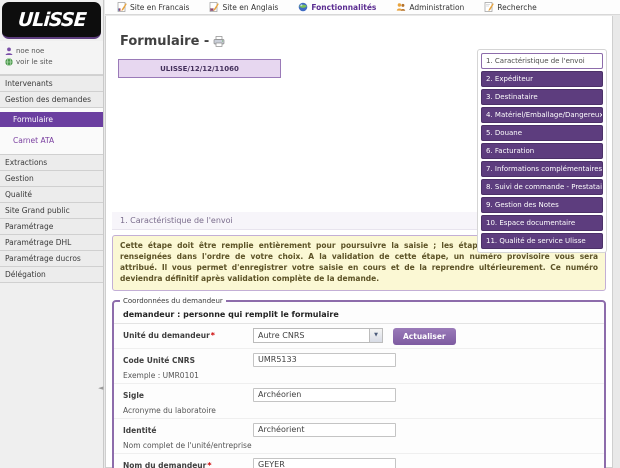 The width and height of the screenshot is (620, 468). Describe the element at coordinates (165, 464) in the screenshot. I see `nom-label: Nom du demandeur` at that location.